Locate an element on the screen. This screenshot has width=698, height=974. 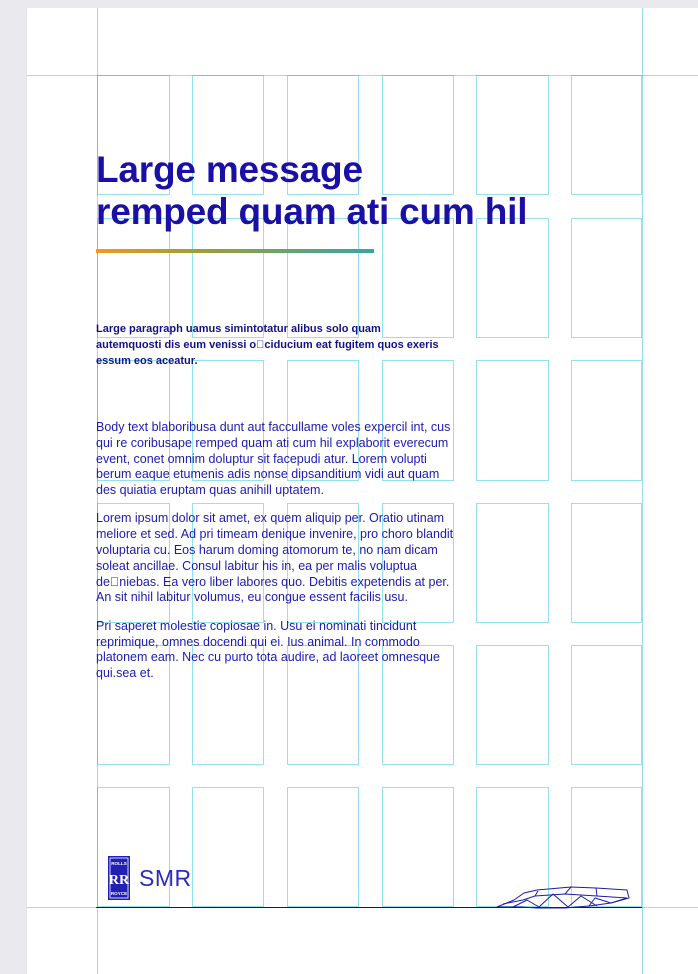
brand-name: SMR is located at coordinates (165, 877).